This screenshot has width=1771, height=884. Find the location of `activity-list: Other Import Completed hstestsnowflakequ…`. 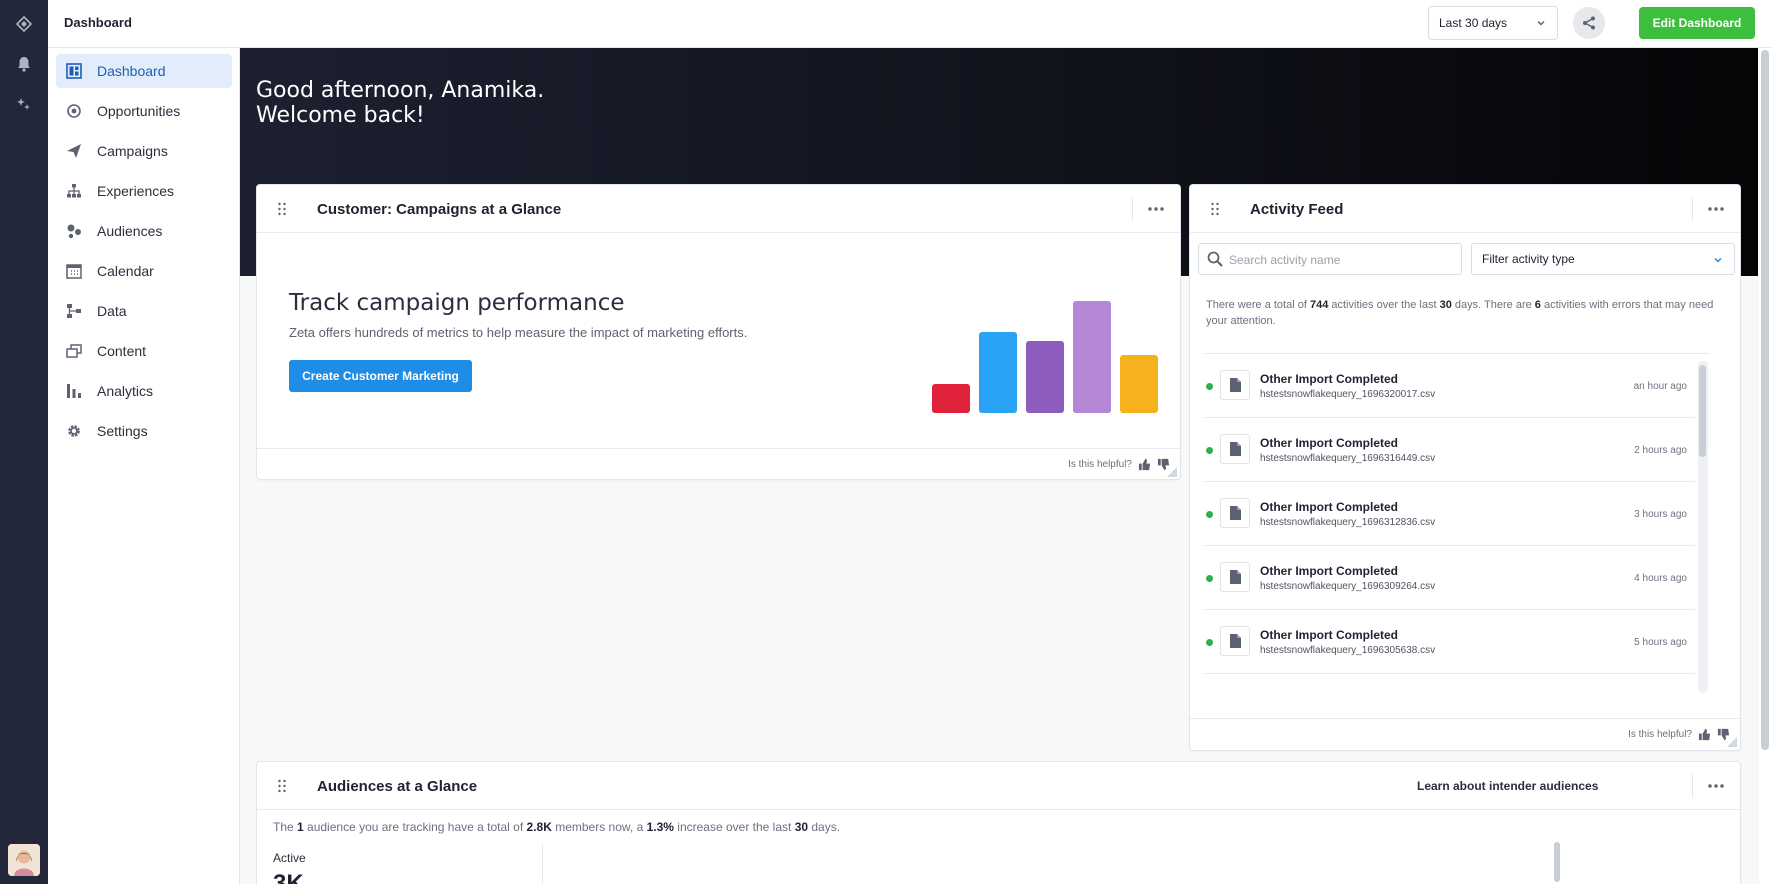

activity-list: Other Import Completed hstestsnowflakequ… is located at coordinates (1457, 523).